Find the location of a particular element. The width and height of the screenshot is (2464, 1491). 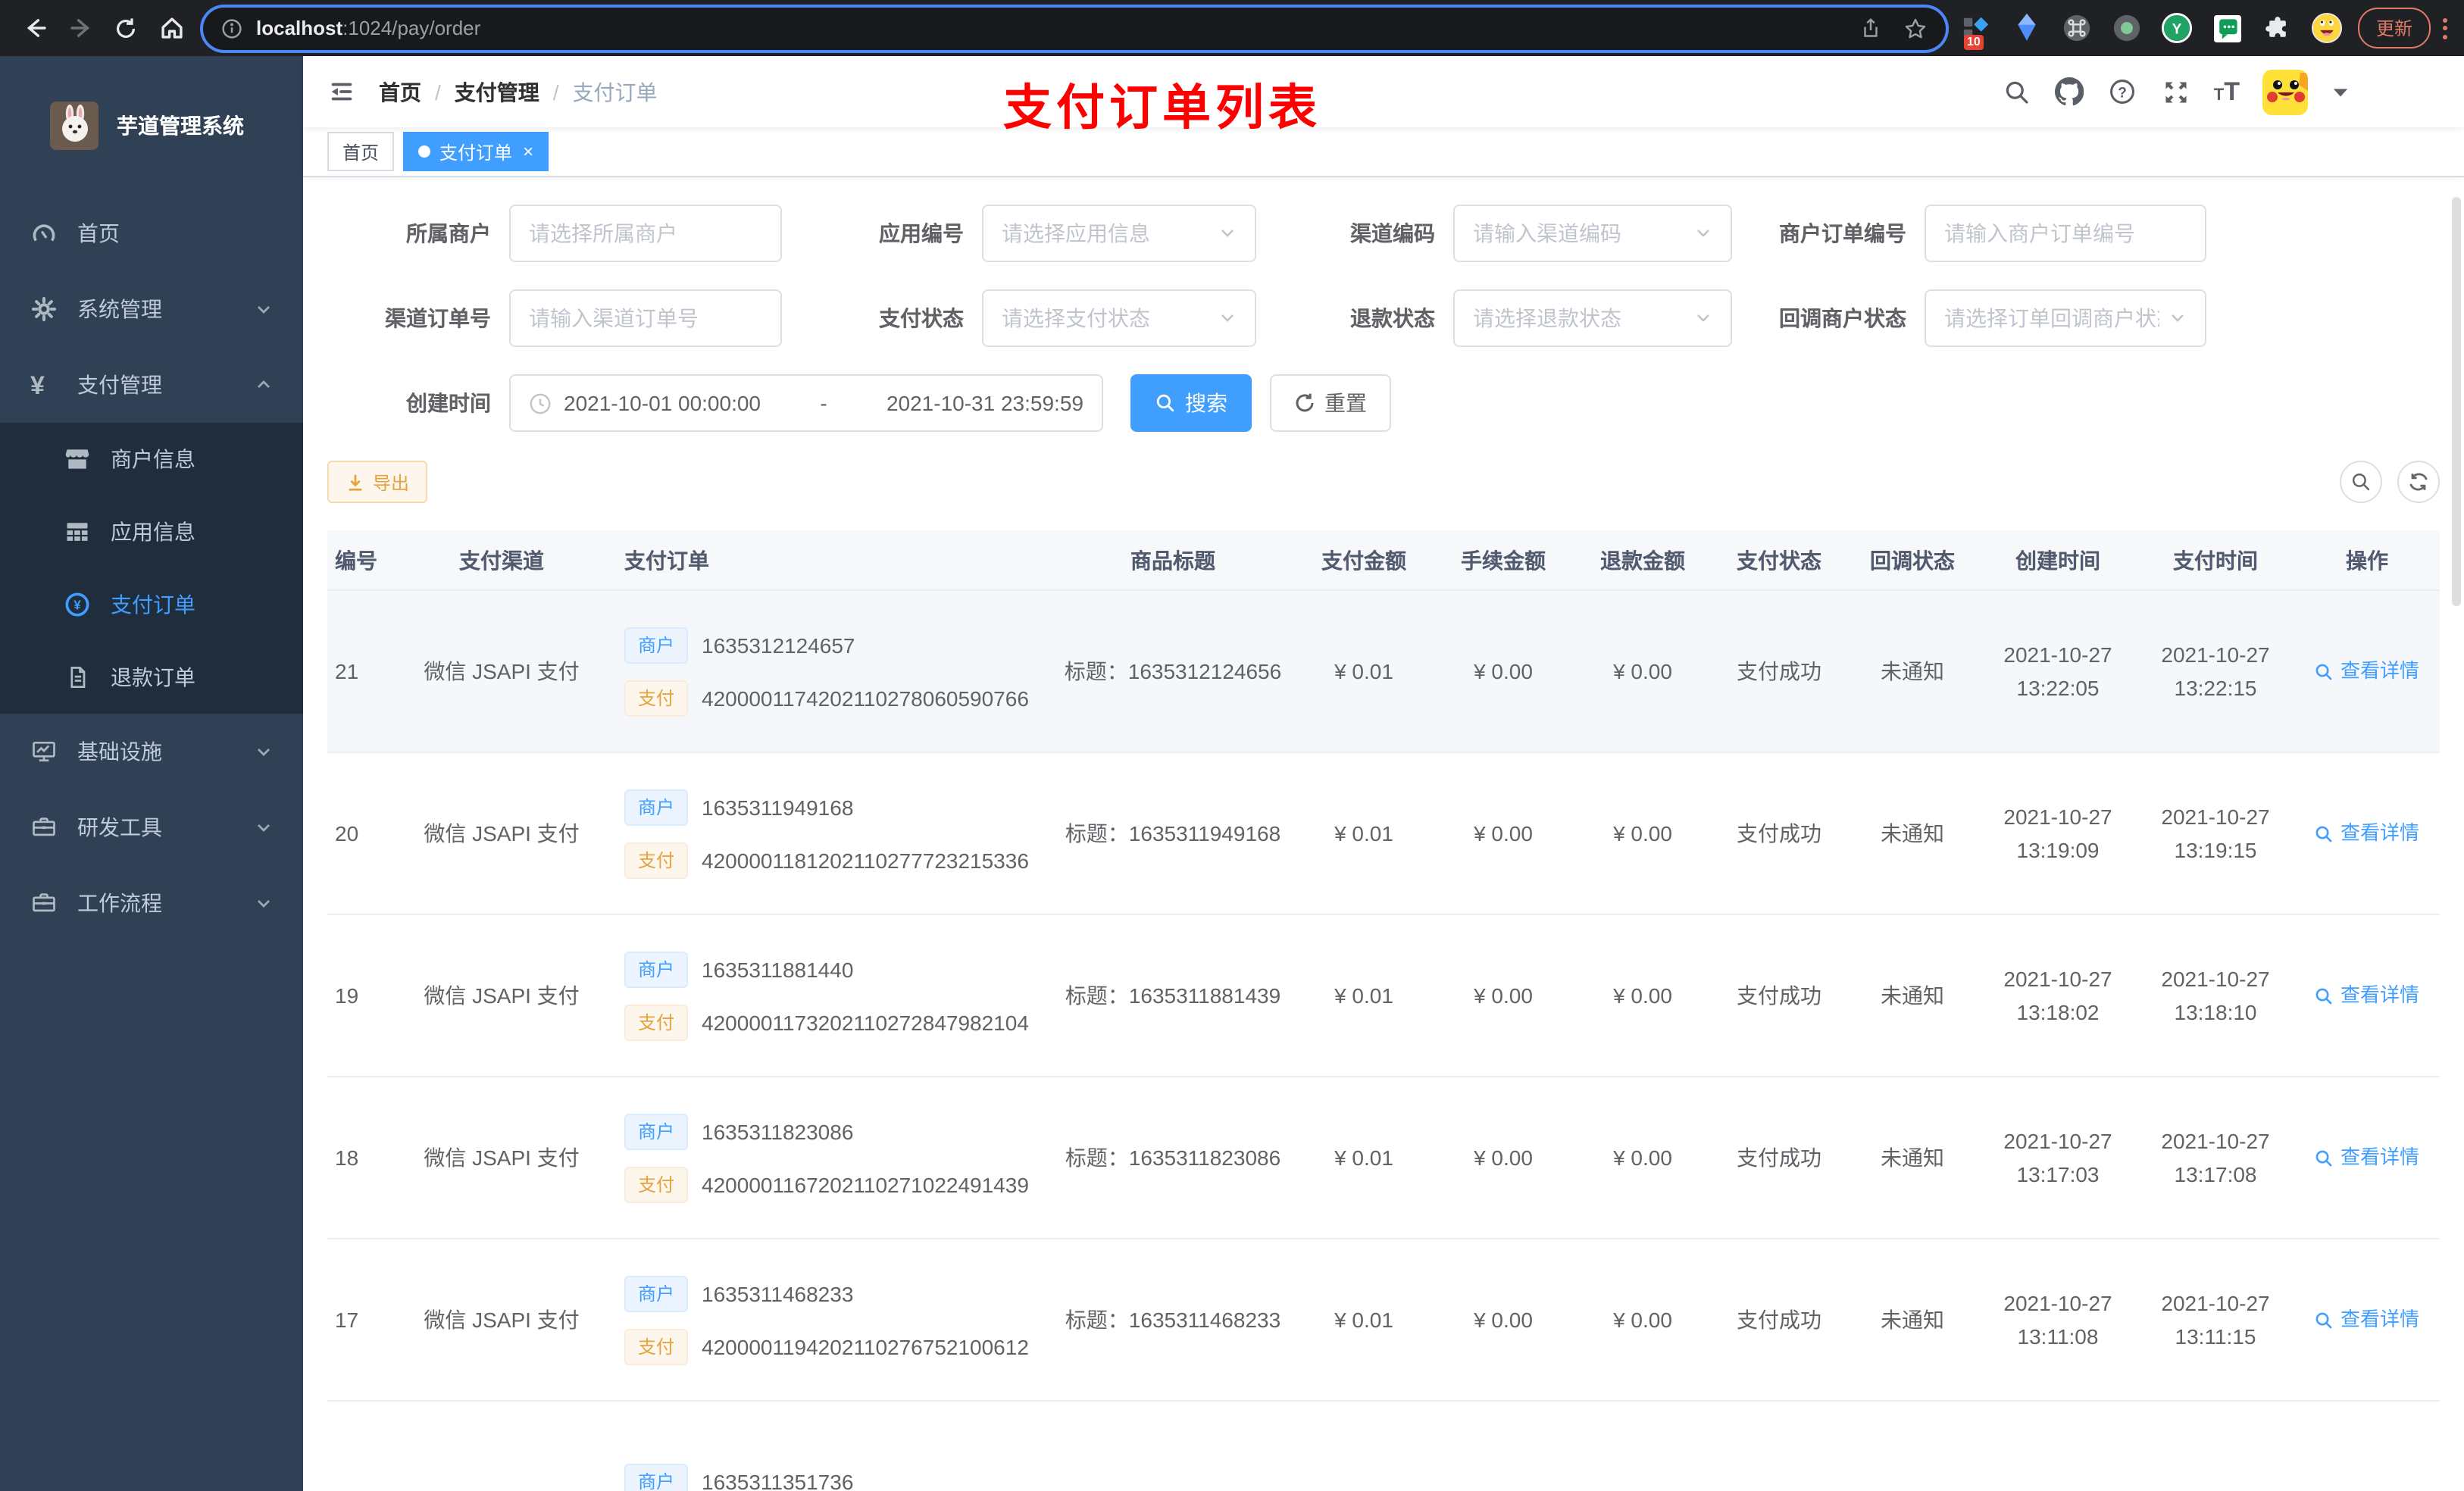

address-bar: localhost:1024/pay/order is located at coordinates (1074, 28).